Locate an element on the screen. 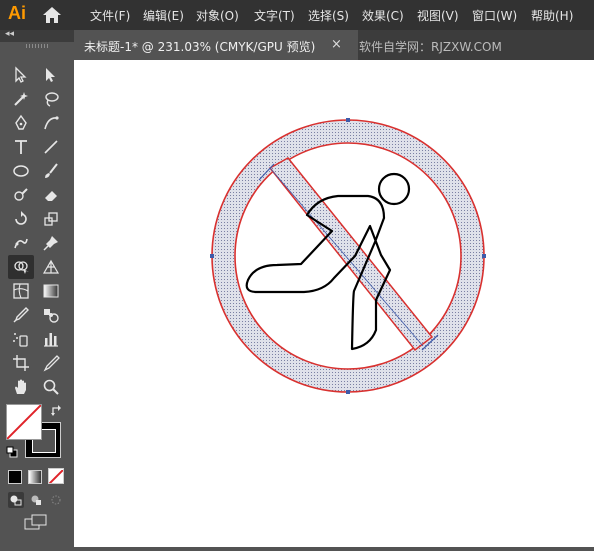 This screenshot has width=594, height=551. menu-select: 选择(S) is located at coordinates (328, 15).